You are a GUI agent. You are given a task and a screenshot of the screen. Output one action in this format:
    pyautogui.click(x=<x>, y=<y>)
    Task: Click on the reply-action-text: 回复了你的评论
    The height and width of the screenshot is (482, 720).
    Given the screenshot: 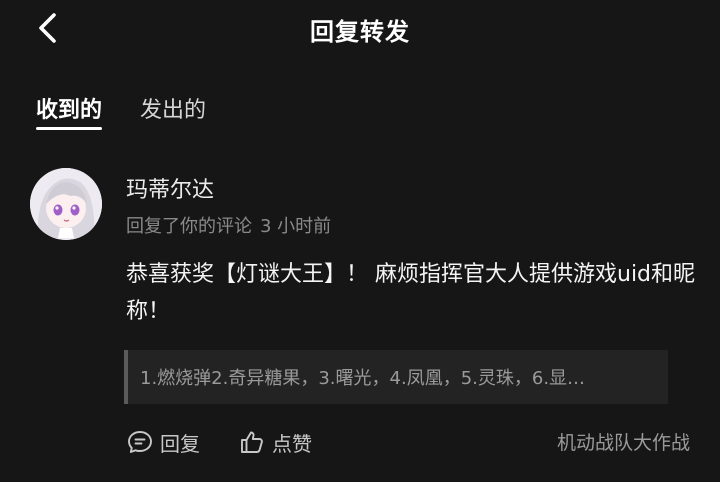 What is the action you would take?
    pyautogui.click(x=189, y=226)
    